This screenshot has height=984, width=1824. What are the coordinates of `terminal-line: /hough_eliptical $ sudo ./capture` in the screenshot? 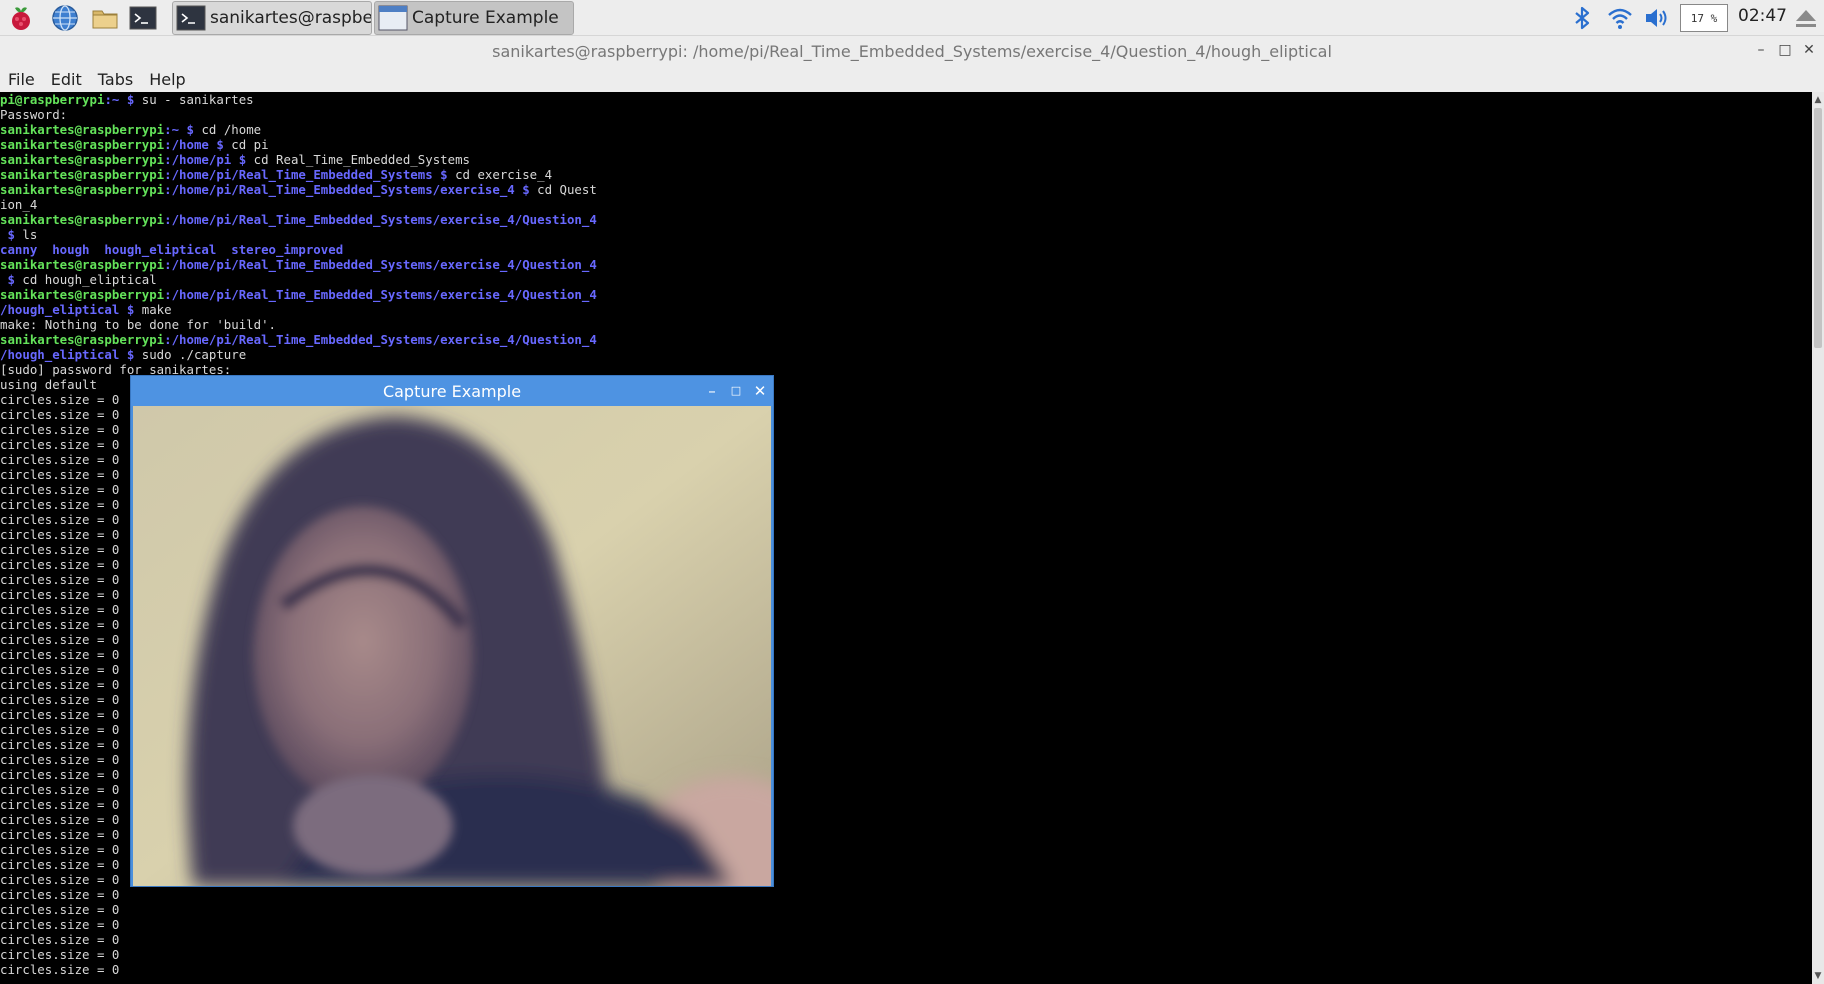 It's located at (906, 354).